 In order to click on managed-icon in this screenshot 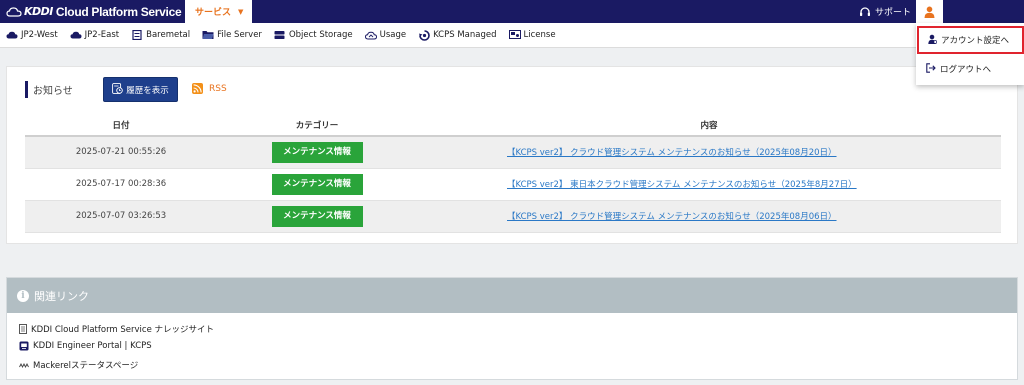, I will do `click(424, 35)`.